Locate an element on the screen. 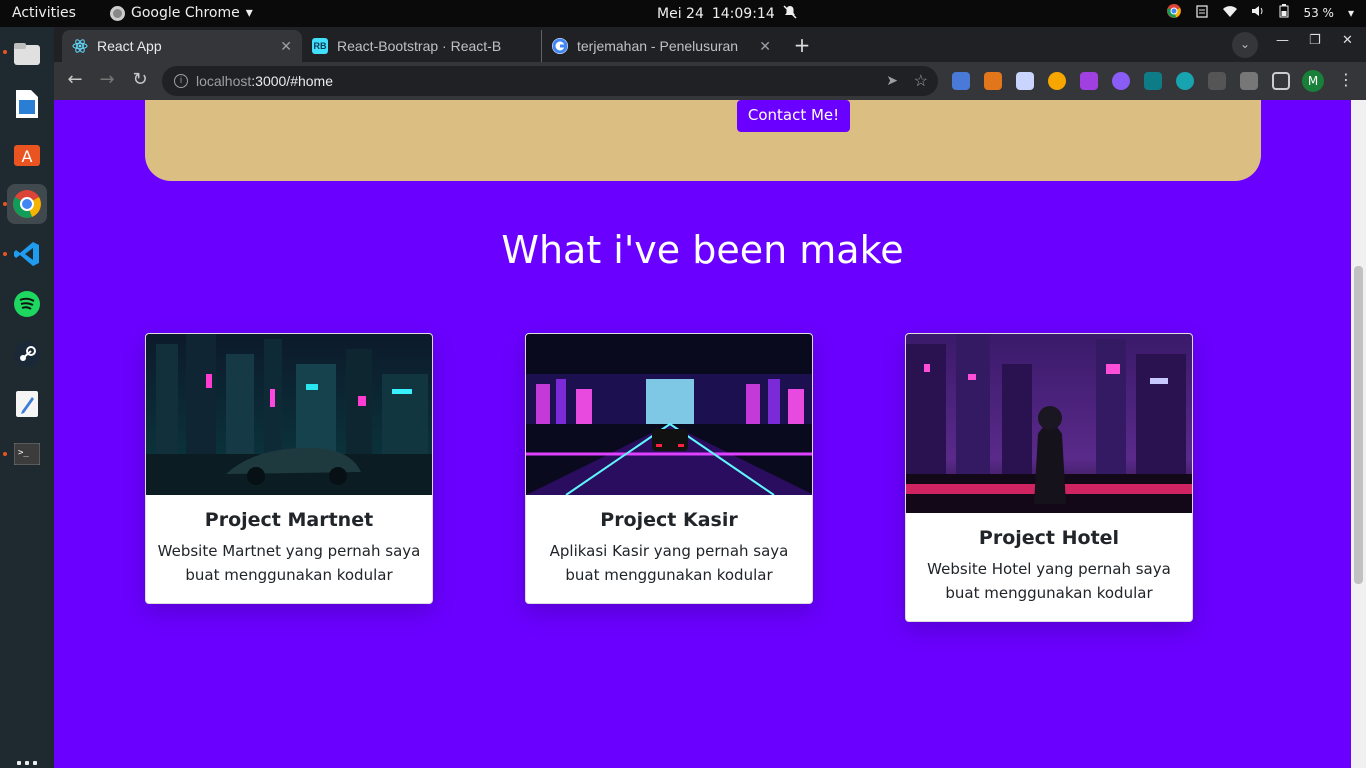 The height and width of the screenshot is (768, 1366). metamask-extension-icon is located at coordinates (993, 81).